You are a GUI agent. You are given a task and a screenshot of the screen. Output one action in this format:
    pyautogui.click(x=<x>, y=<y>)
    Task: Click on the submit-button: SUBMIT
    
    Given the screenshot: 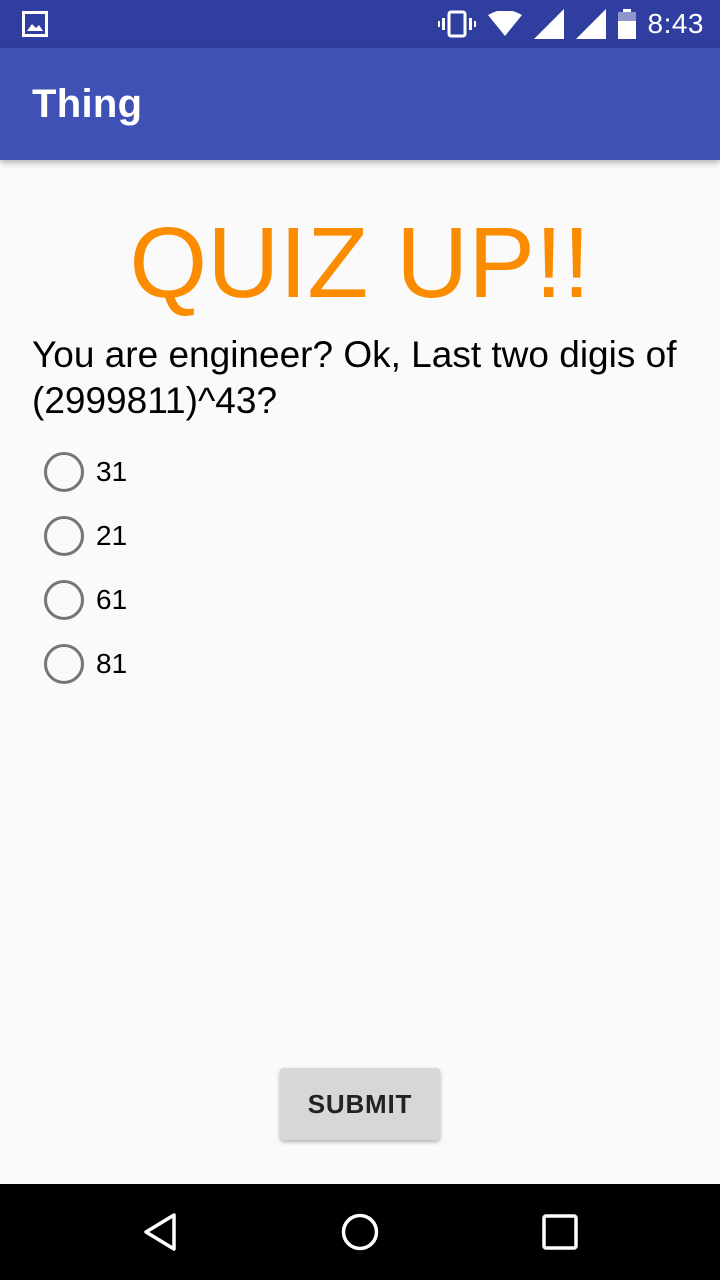 What is the action you would take?
    pyautogui.click(x=360, y=1104)
    